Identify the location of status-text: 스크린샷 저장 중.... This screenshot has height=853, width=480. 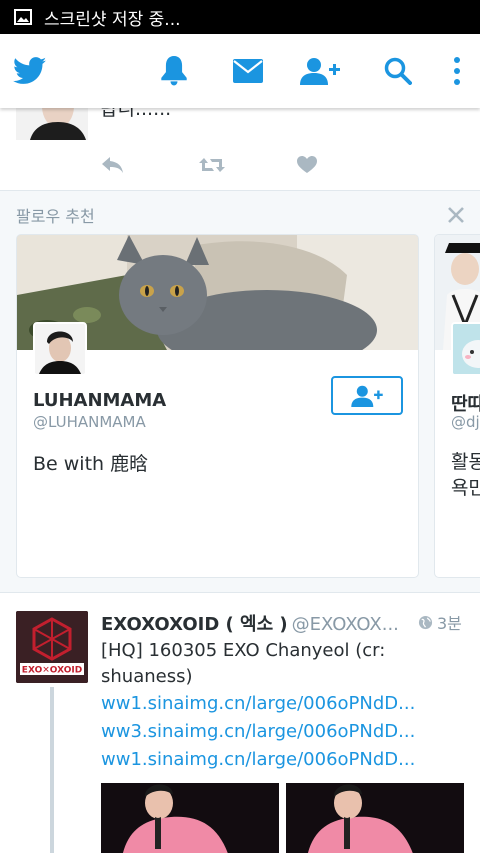
(112, 19).